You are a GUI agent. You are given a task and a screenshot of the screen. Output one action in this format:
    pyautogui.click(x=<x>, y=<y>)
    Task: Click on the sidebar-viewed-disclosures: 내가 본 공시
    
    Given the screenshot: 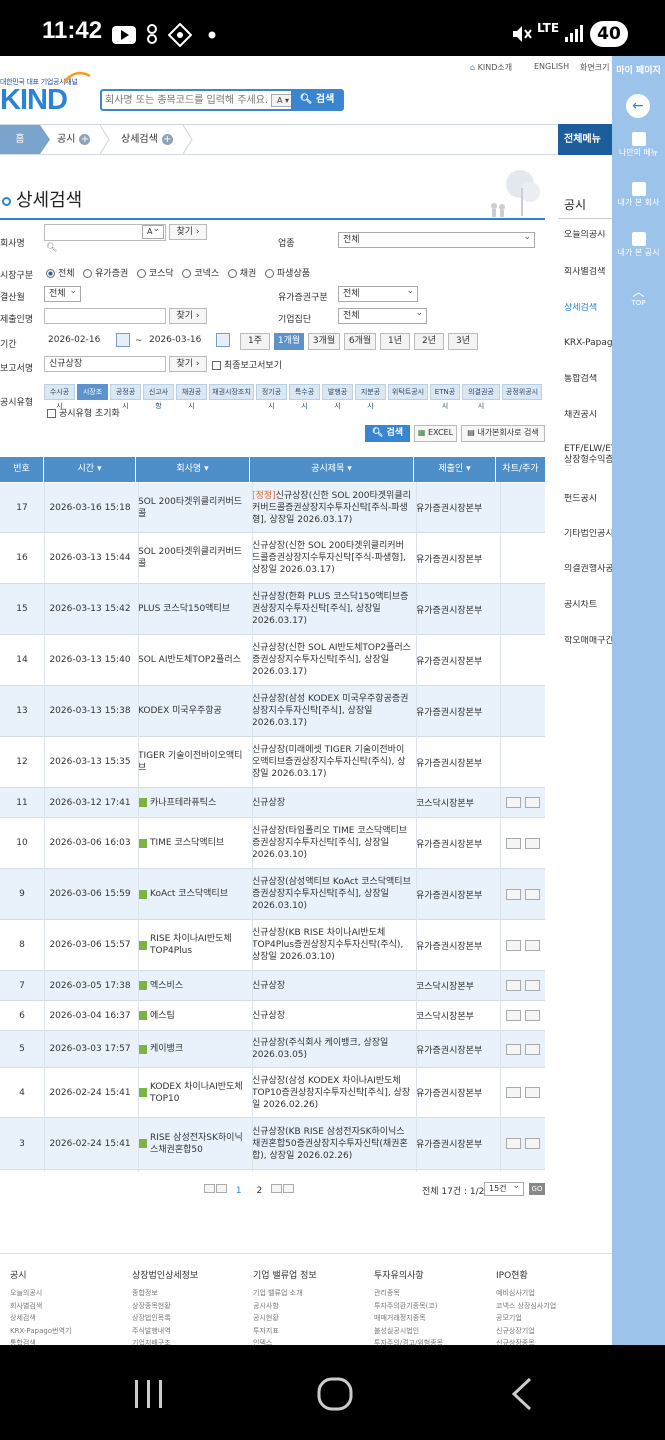 What is the action you would take?
    pyautogui.click(x=638, y=245)
    